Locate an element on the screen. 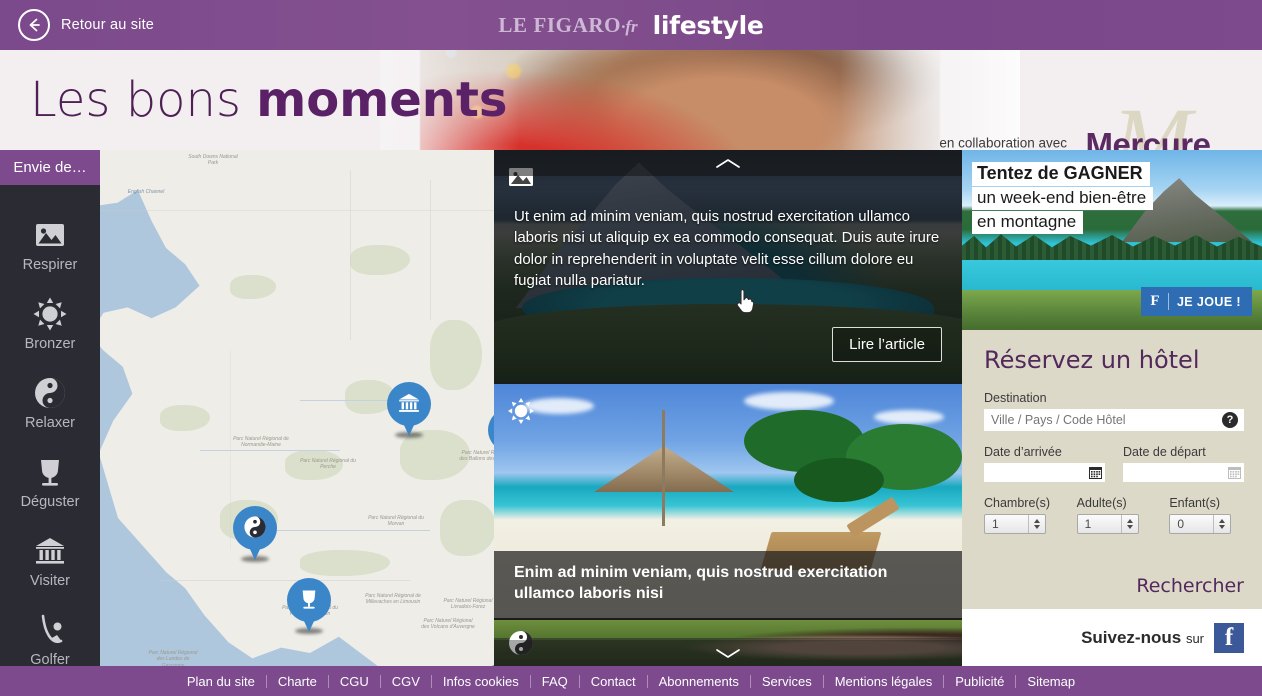 Image resolution: width=1262 pixels, height=696 pixels. footer-link: Publicité is located at coordinates (980, 681).